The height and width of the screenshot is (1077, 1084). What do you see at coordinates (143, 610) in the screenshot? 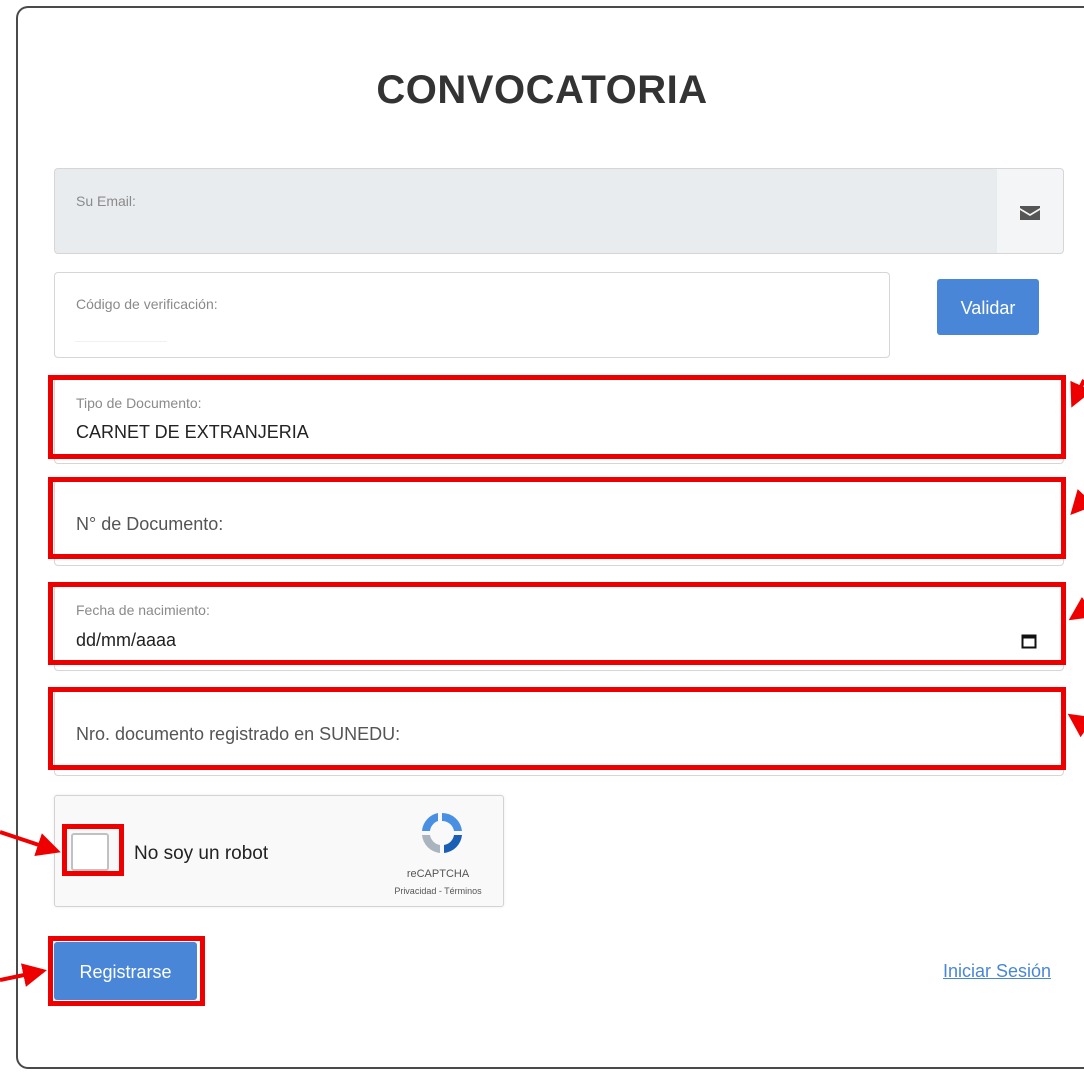
I see `birth-date-label: Fecha de nacimiento:` at bounding box center [143, 610].